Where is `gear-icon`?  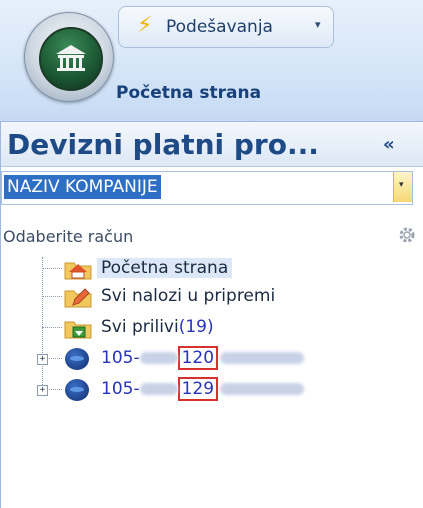 gear-icon is located at coordinates (407, 235).